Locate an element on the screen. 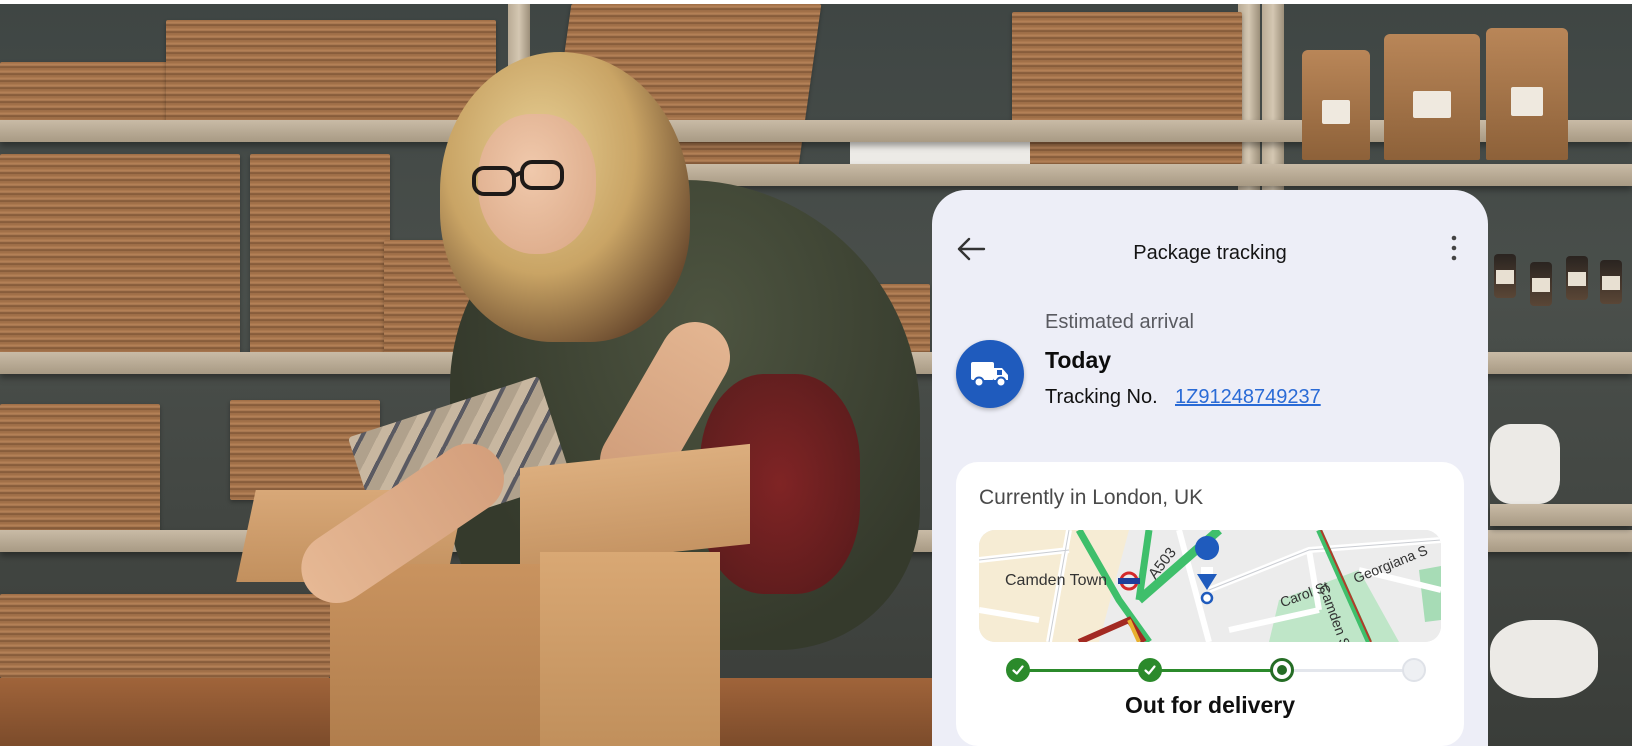  step-current-dot is located at coordinates (1282, 670).